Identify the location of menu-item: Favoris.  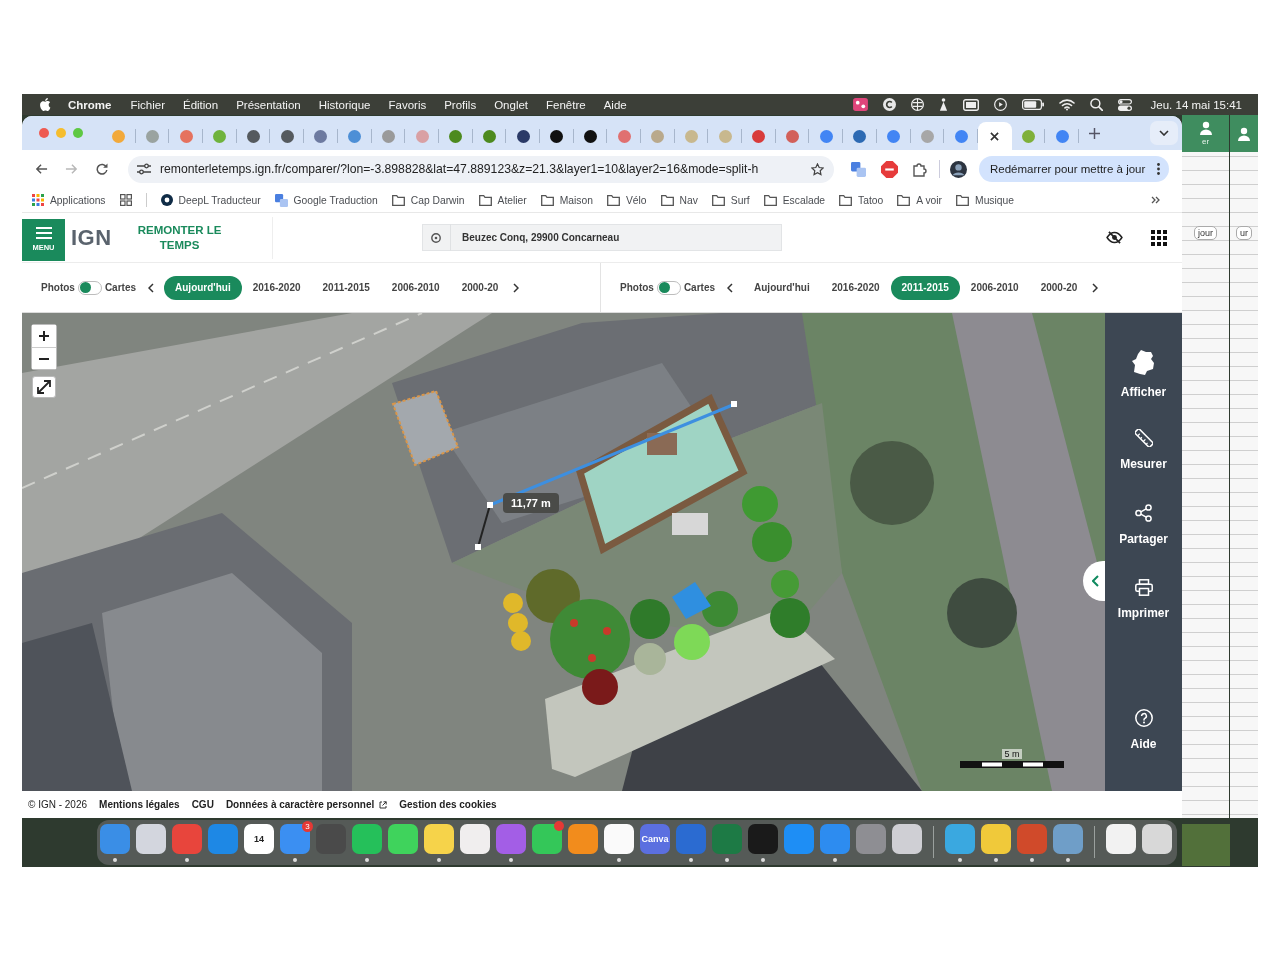
(407, 104).